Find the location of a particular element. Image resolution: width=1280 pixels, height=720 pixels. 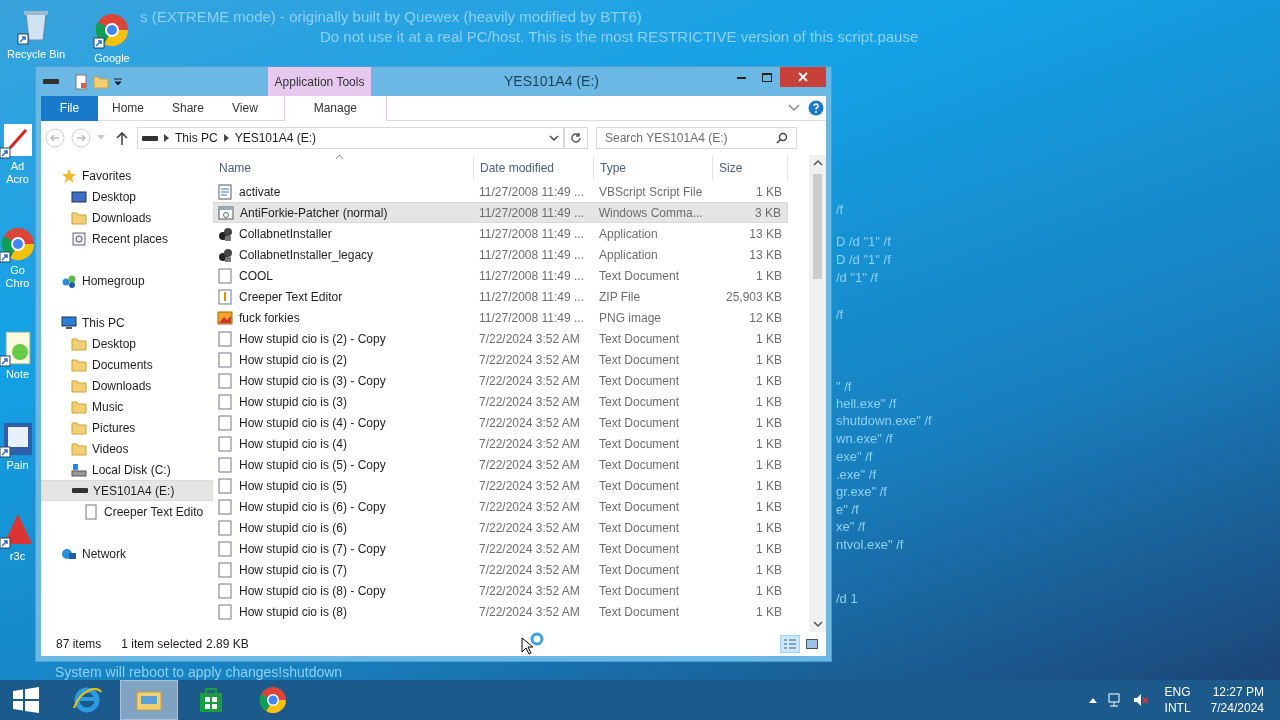

help-icon is located at coordinates (816, 108).